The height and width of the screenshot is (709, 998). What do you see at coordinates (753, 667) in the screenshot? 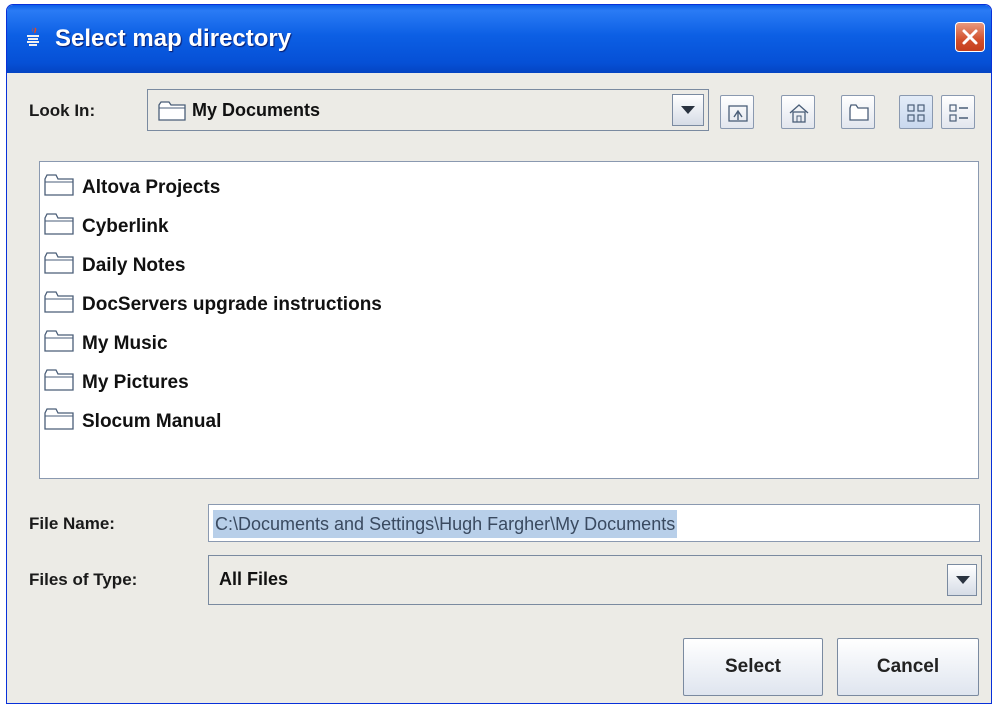
I see `select-button: Select` at bounding box center [753, 667].